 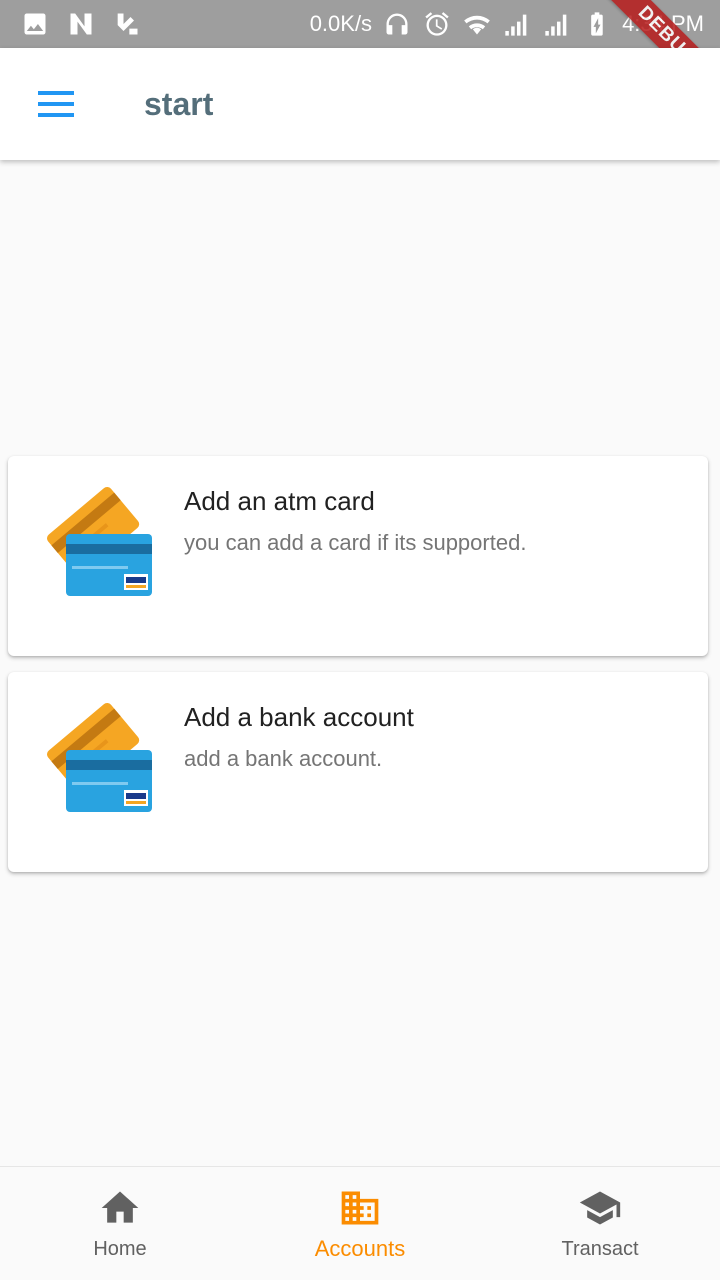 I want to click on image-icon, so click(x=35, y=24).